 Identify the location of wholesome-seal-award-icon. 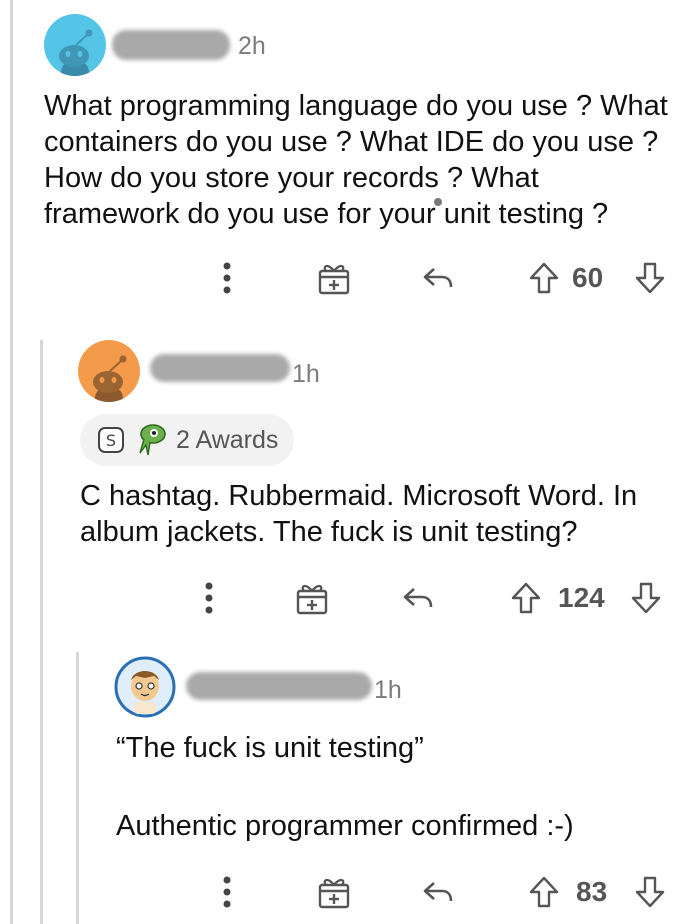
(152, 440).